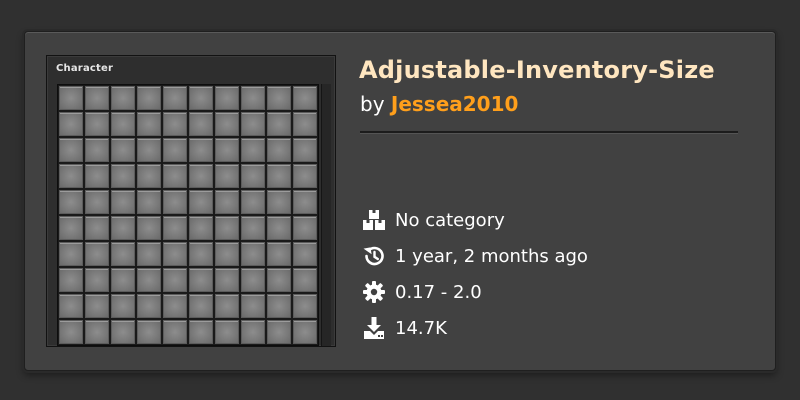  Describe the element at coordinates (374, 220) in the screenshot. I see `boxes-icon` at that location.